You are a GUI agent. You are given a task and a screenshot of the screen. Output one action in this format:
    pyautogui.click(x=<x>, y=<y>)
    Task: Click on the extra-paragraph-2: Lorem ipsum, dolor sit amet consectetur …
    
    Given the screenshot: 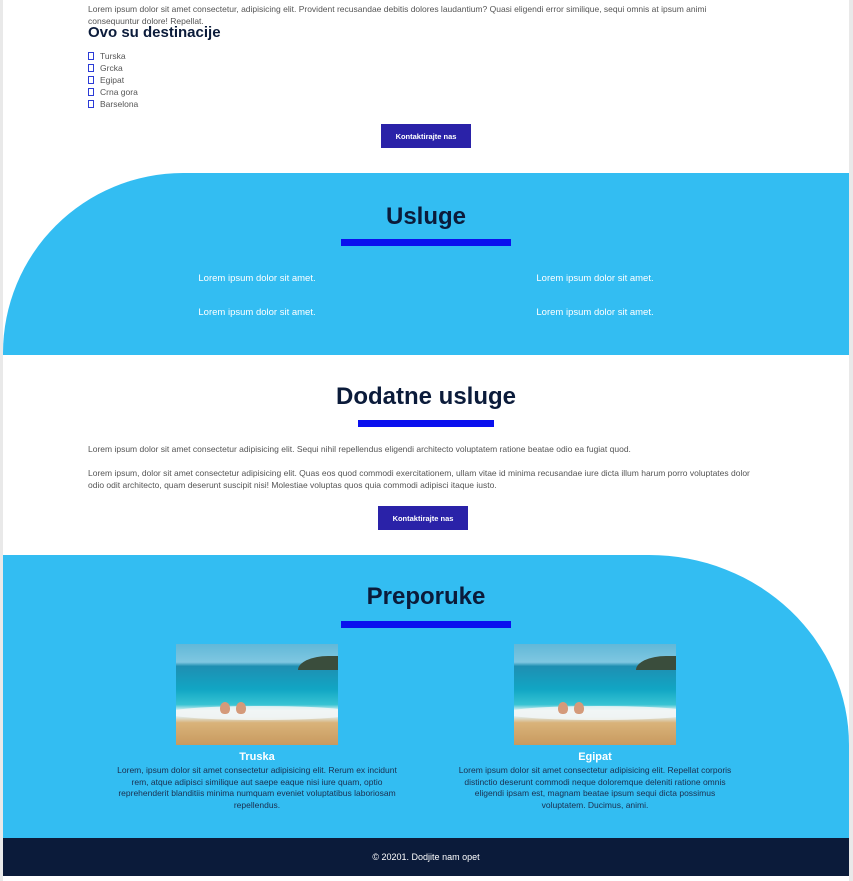 What is the action you would take?
    pyautogui.click(x=419, y=479)
    